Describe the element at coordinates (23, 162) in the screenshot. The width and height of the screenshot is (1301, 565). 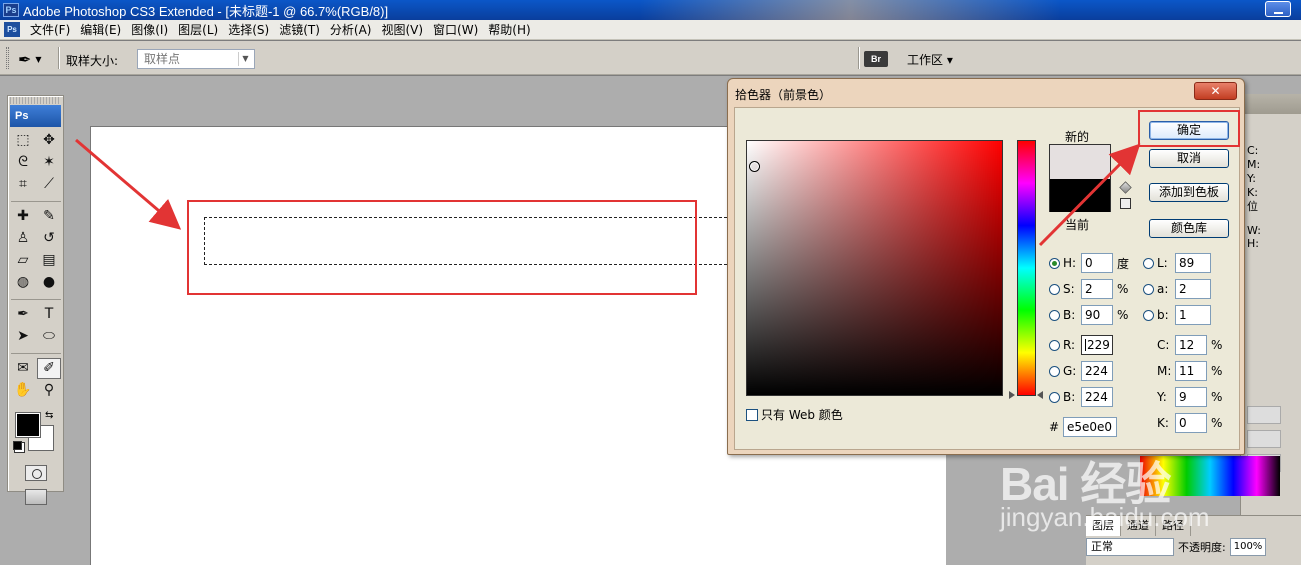
I see `lasso-icon: ᘓ` at that location.